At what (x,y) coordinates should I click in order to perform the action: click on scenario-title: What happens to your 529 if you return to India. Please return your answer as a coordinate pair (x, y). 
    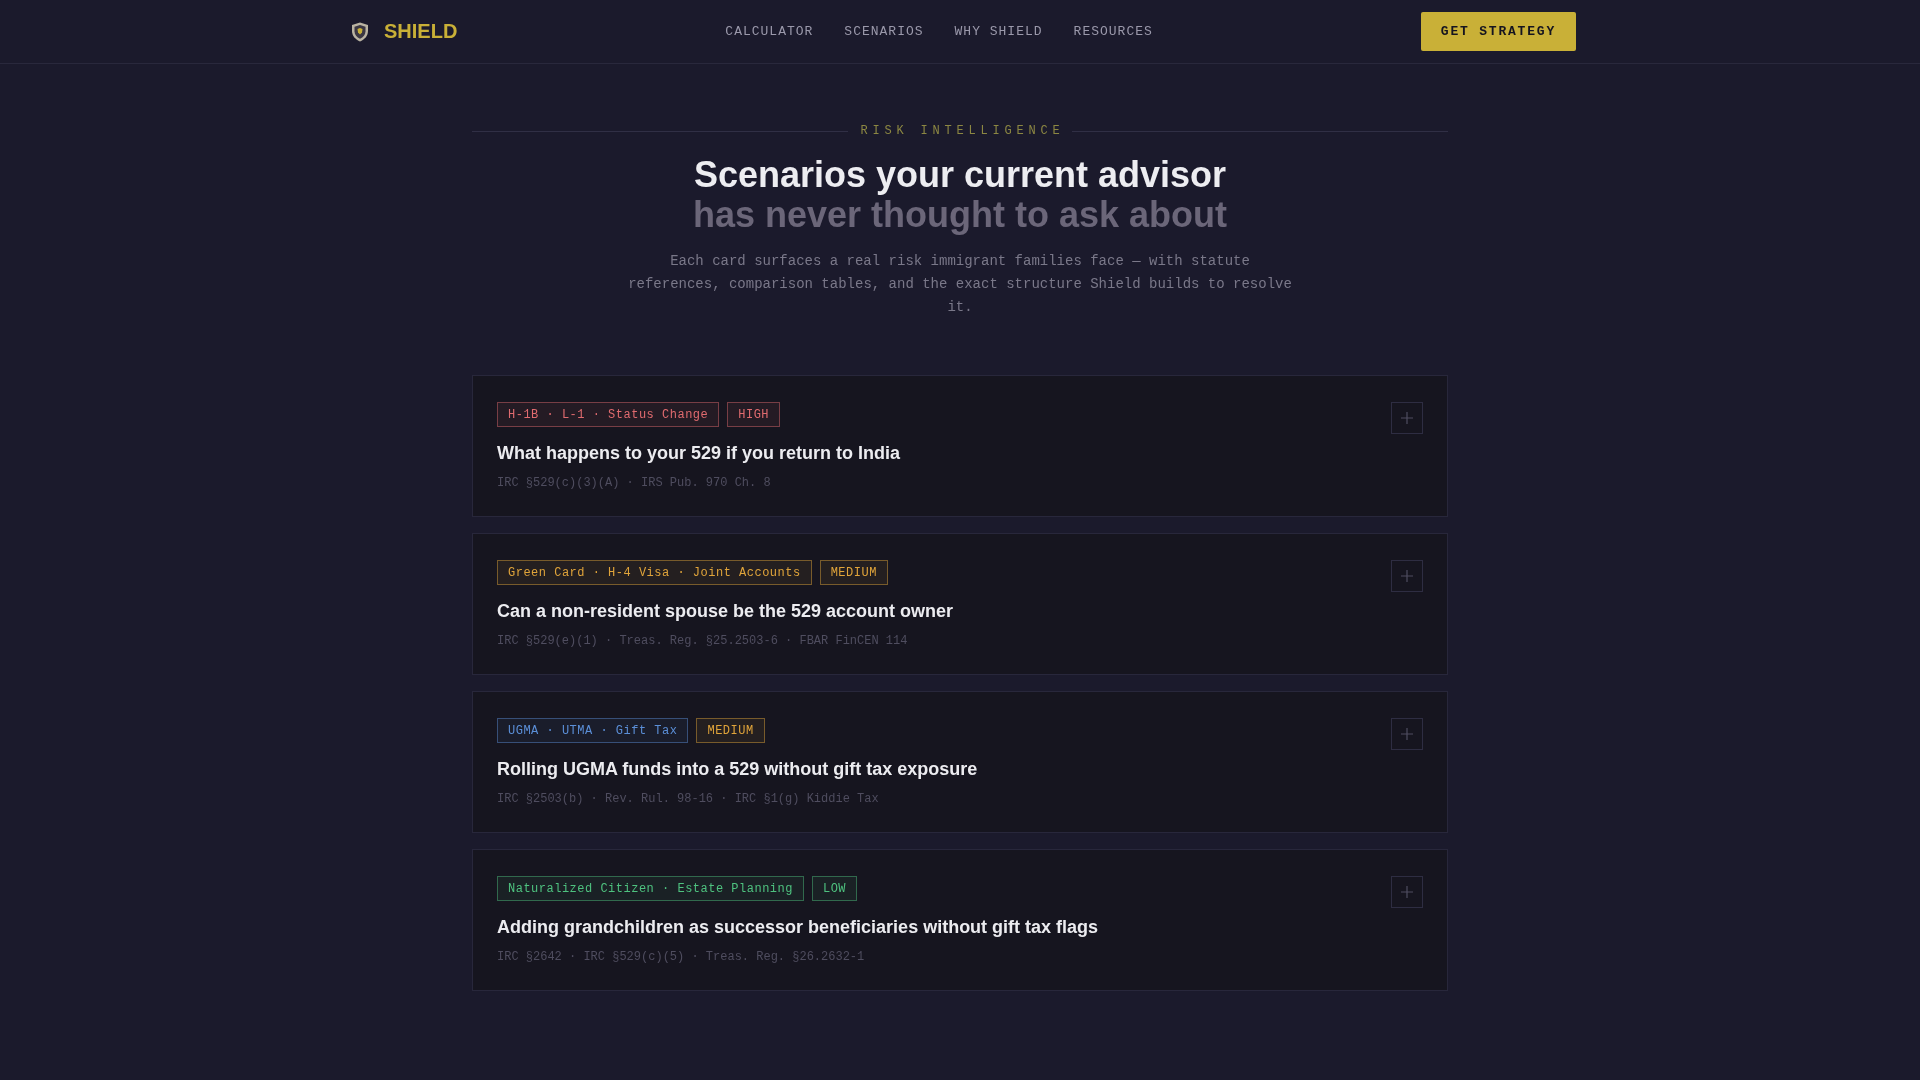
    Looking at the image, I should click on (699, 453).